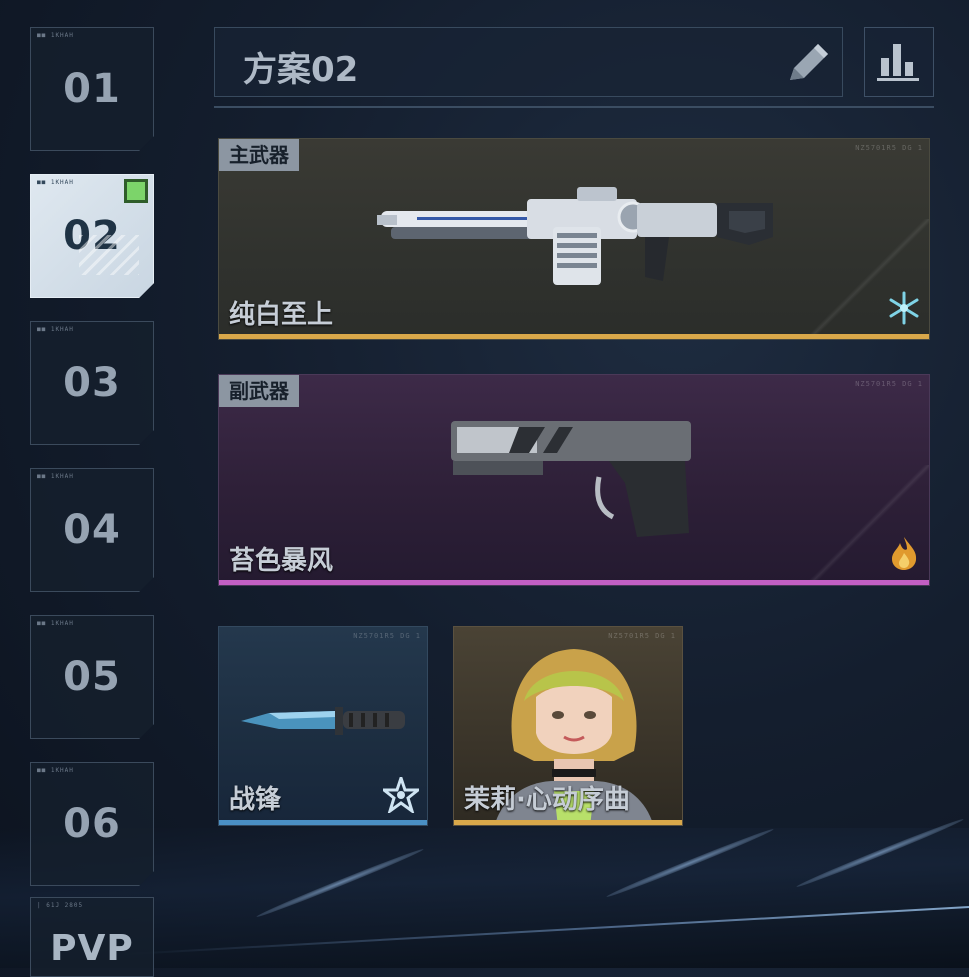  I want to click on slot-number: 05, so click(92, 677).